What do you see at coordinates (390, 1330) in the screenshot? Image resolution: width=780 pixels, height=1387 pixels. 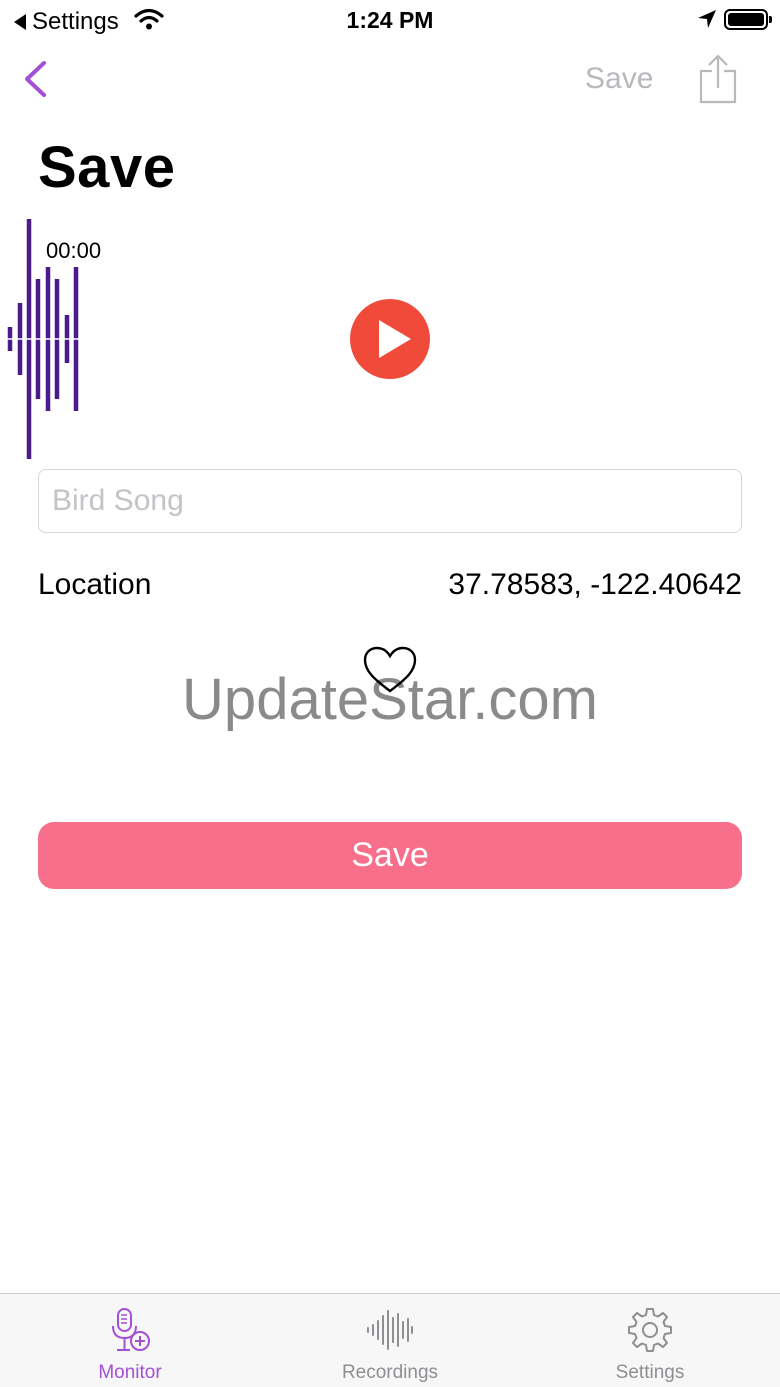 I see `waveform-icon` at bounding box center [390, 1330].